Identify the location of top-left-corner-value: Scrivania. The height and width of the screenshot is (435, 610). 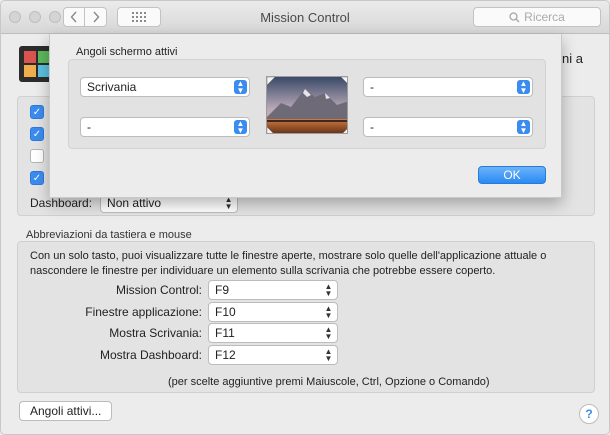
(112, 87).